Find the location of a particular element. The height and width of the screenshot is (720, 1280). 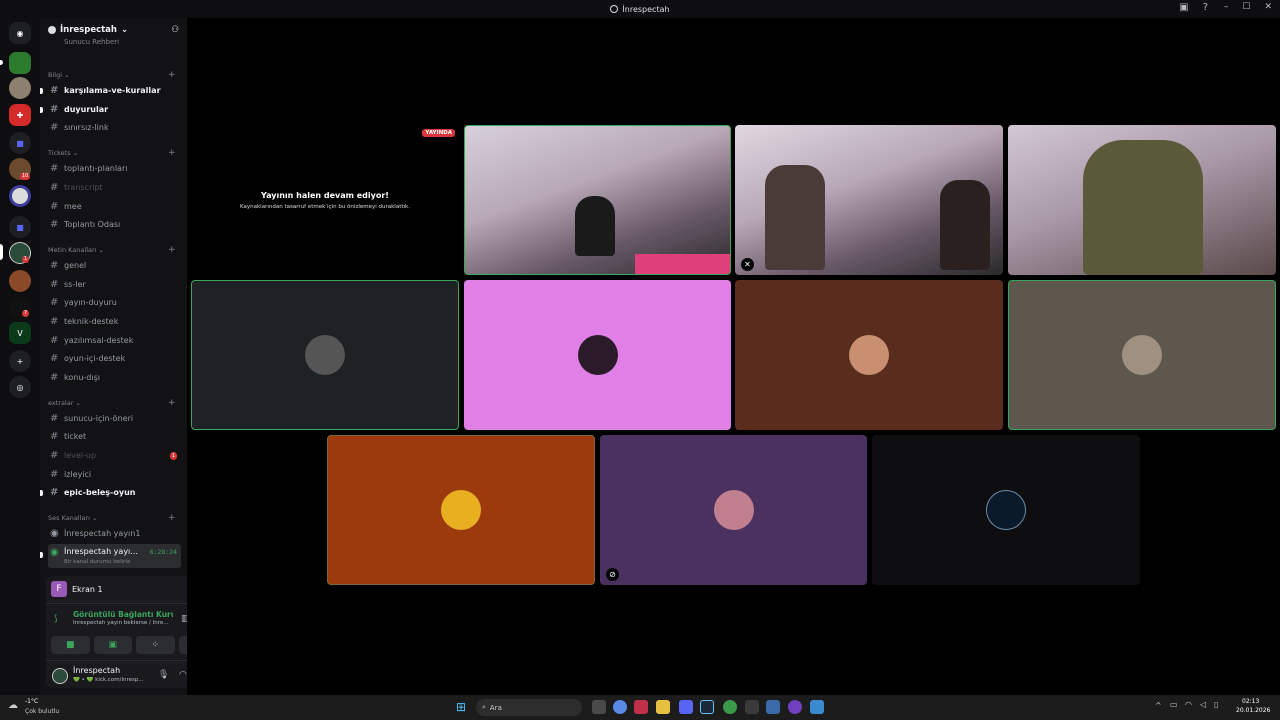

voice-channel-yayin1: ◉ İnrespectah yayın1 is located at coordinates (114, 533).